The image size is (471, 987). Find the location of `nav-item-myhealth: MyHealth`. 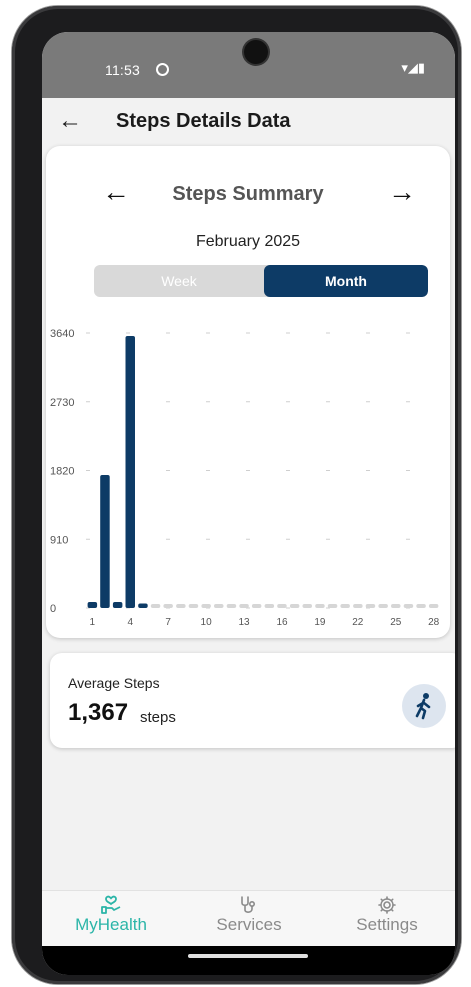

nav-item-myhealth: MyHealth is located at coordinates (111, 919).